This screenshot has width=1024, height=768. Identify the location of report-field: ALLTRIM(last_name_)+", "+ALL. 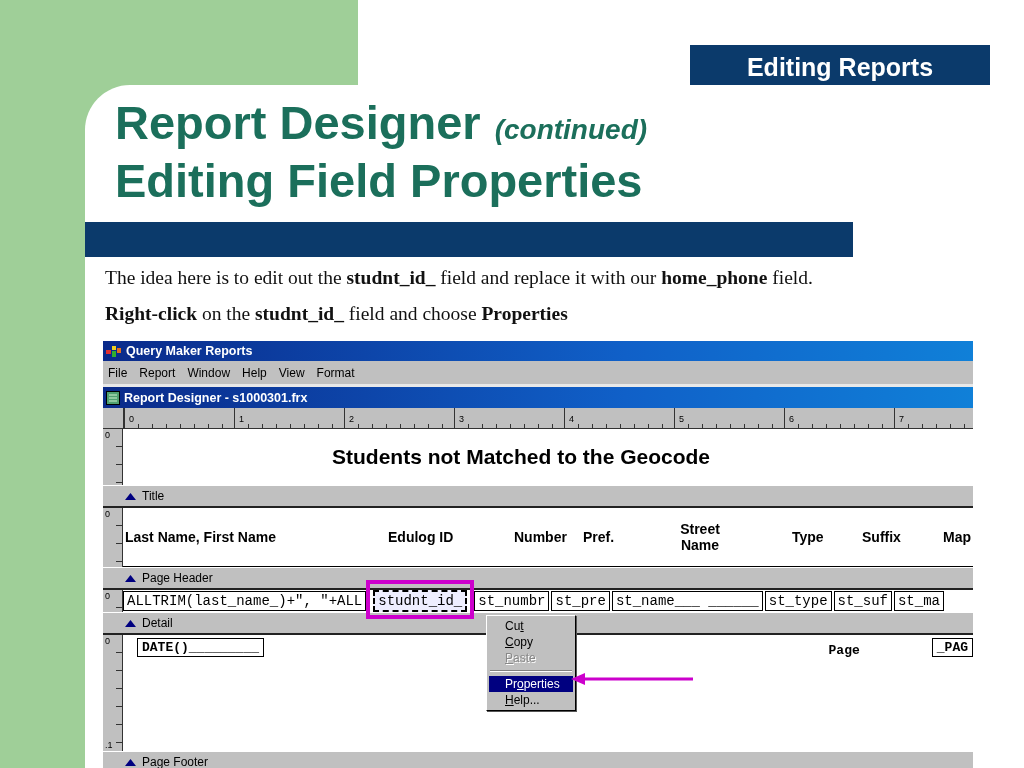
(245, 601).